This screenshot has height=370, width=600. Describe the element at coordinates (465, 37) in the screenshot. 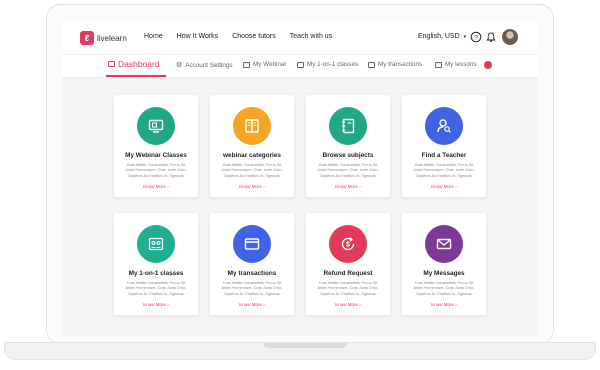

I see `chevron-down-icon: ▾` at that location.